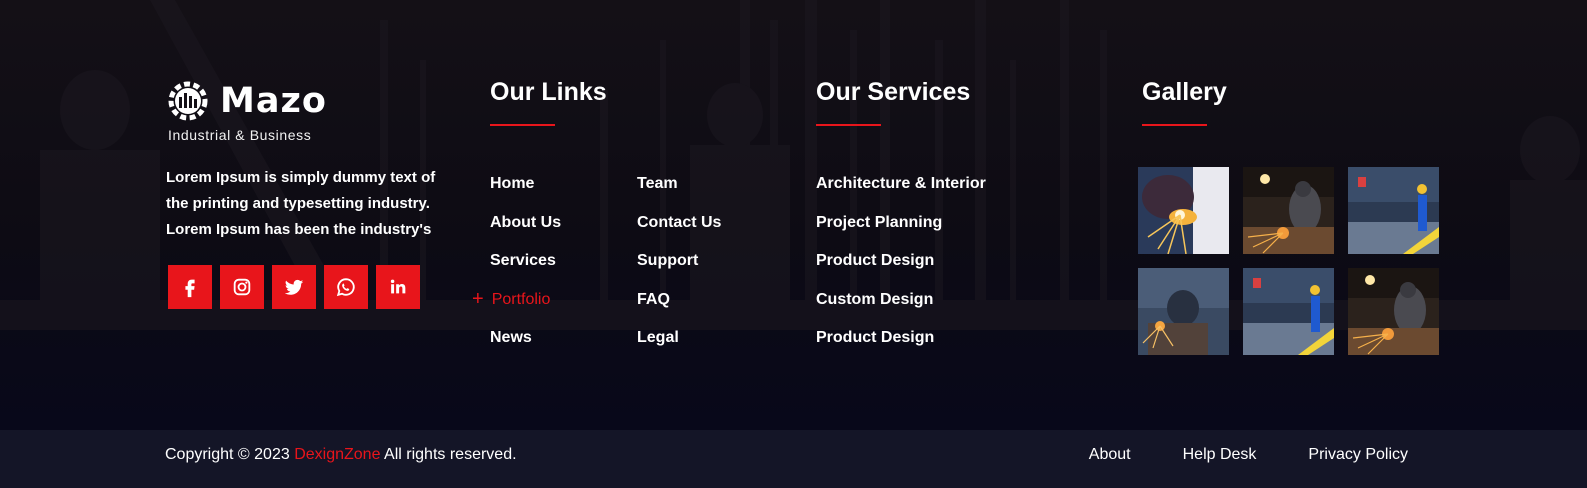  Describe the element at coordinates (1184, 92) in the screenshot. I see `gallery-title: Gallery` at that location.